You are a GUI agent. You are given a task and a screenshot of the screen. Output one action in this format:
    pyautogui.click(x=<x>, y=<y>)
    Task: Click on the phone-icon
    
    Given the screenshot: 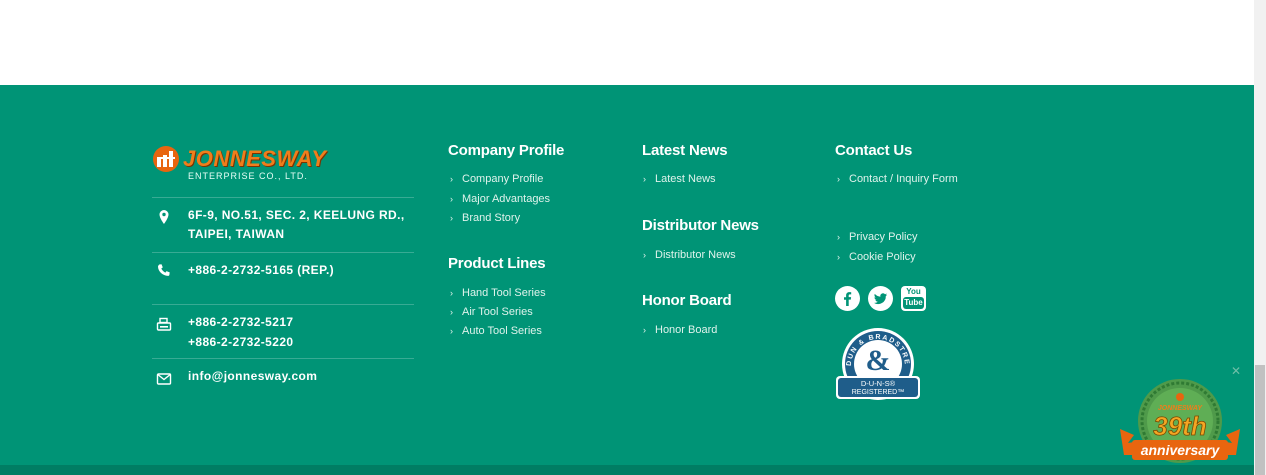 What is the action you would take?
    pyautogui.click(x=164, y=270)
    